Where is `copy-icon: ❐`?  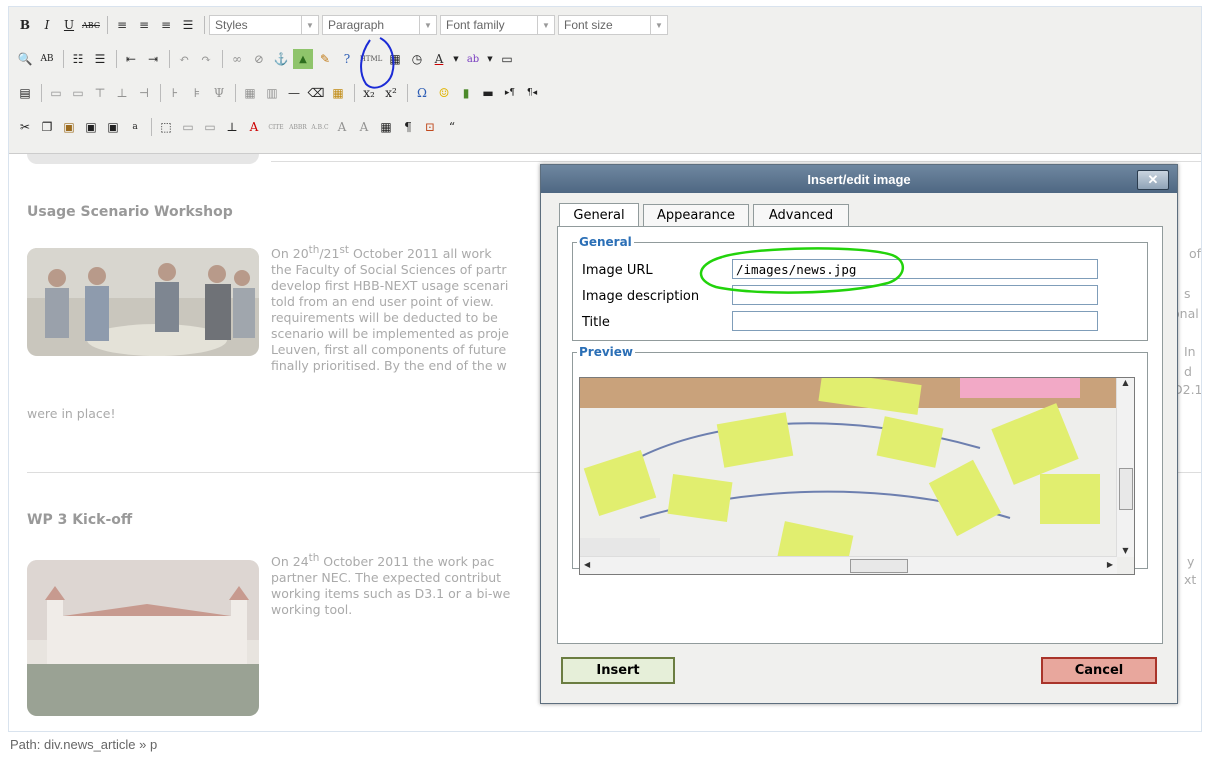
copy-icon: ❐ is located at coordinates (47, 127).